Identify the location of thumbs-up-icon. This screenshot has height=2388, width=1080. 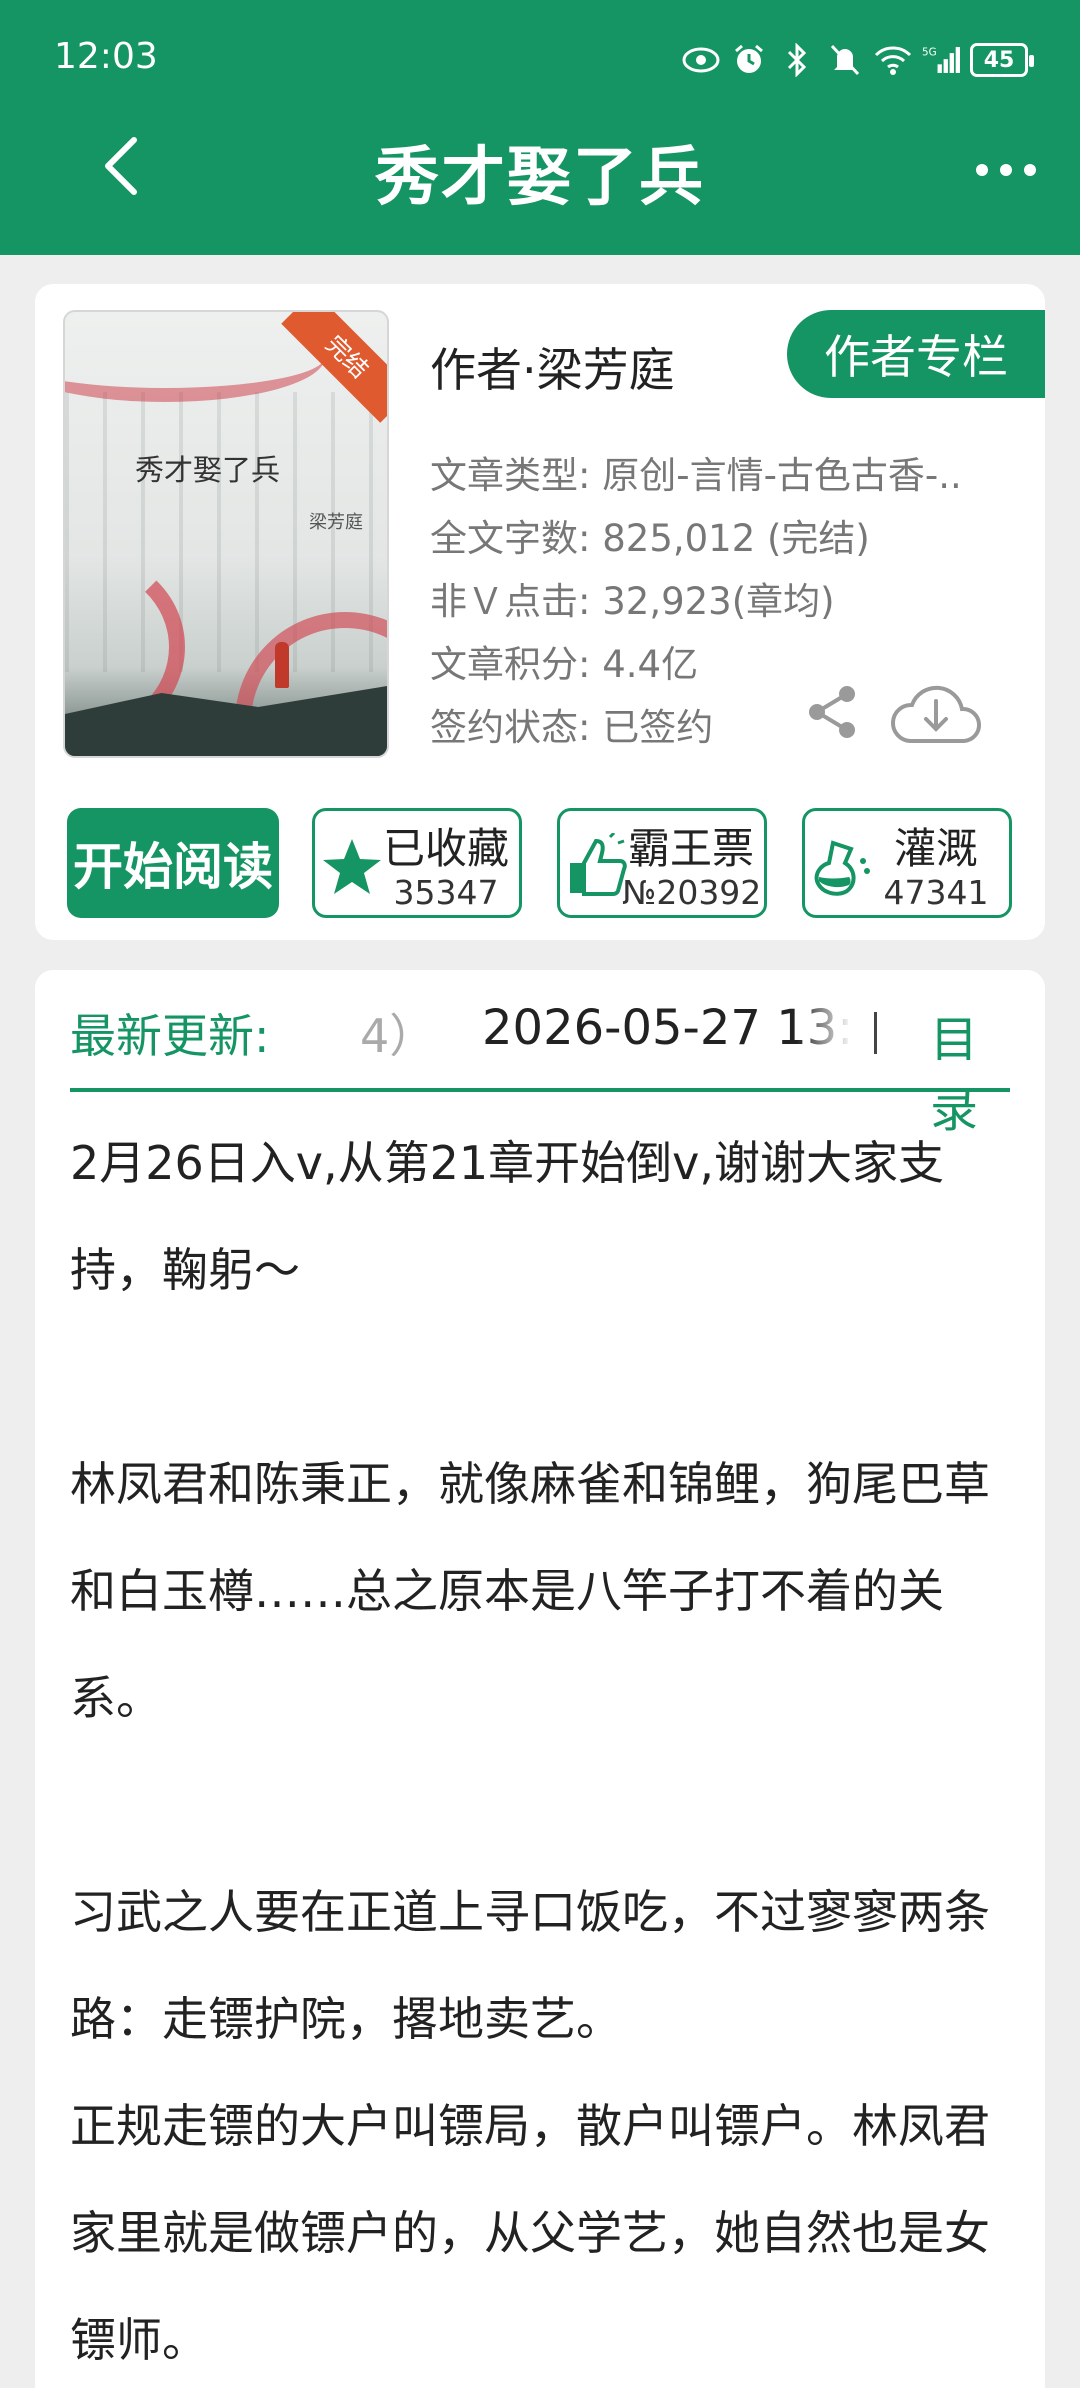
(598, 864).